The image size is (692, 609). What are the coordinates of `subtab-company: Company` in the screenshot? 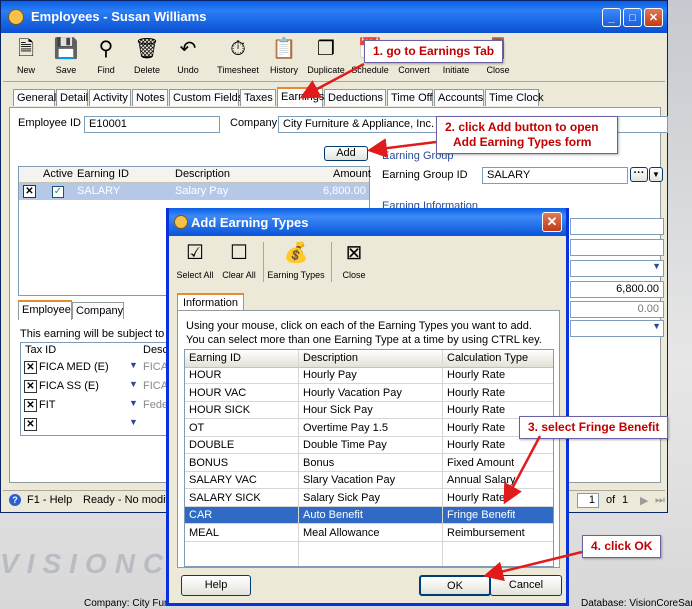 It's located at (98, 310).